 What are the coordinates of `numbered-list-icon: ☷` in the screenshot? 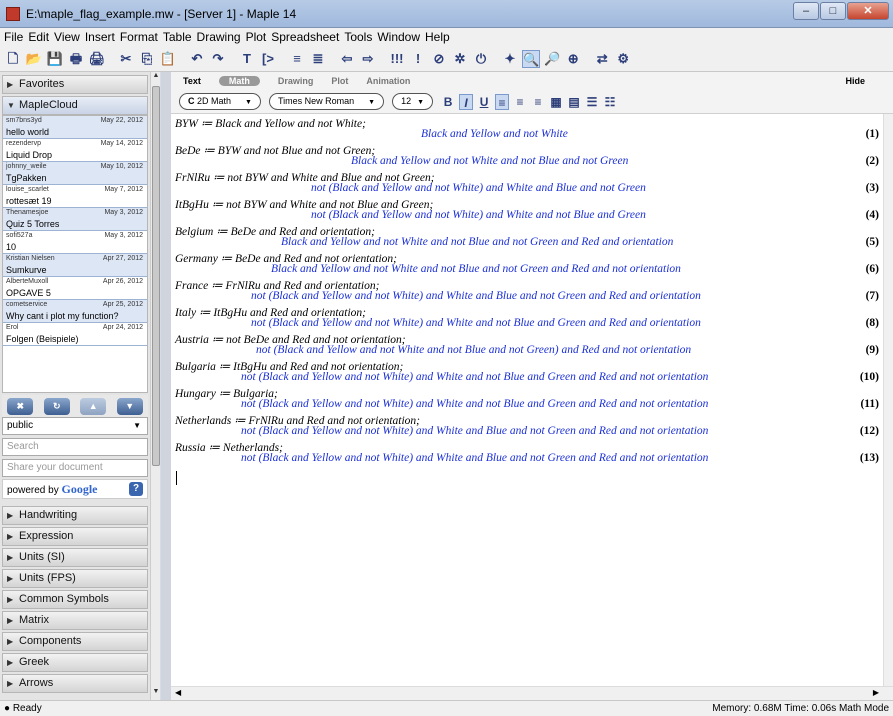 It's located at (610, 102).